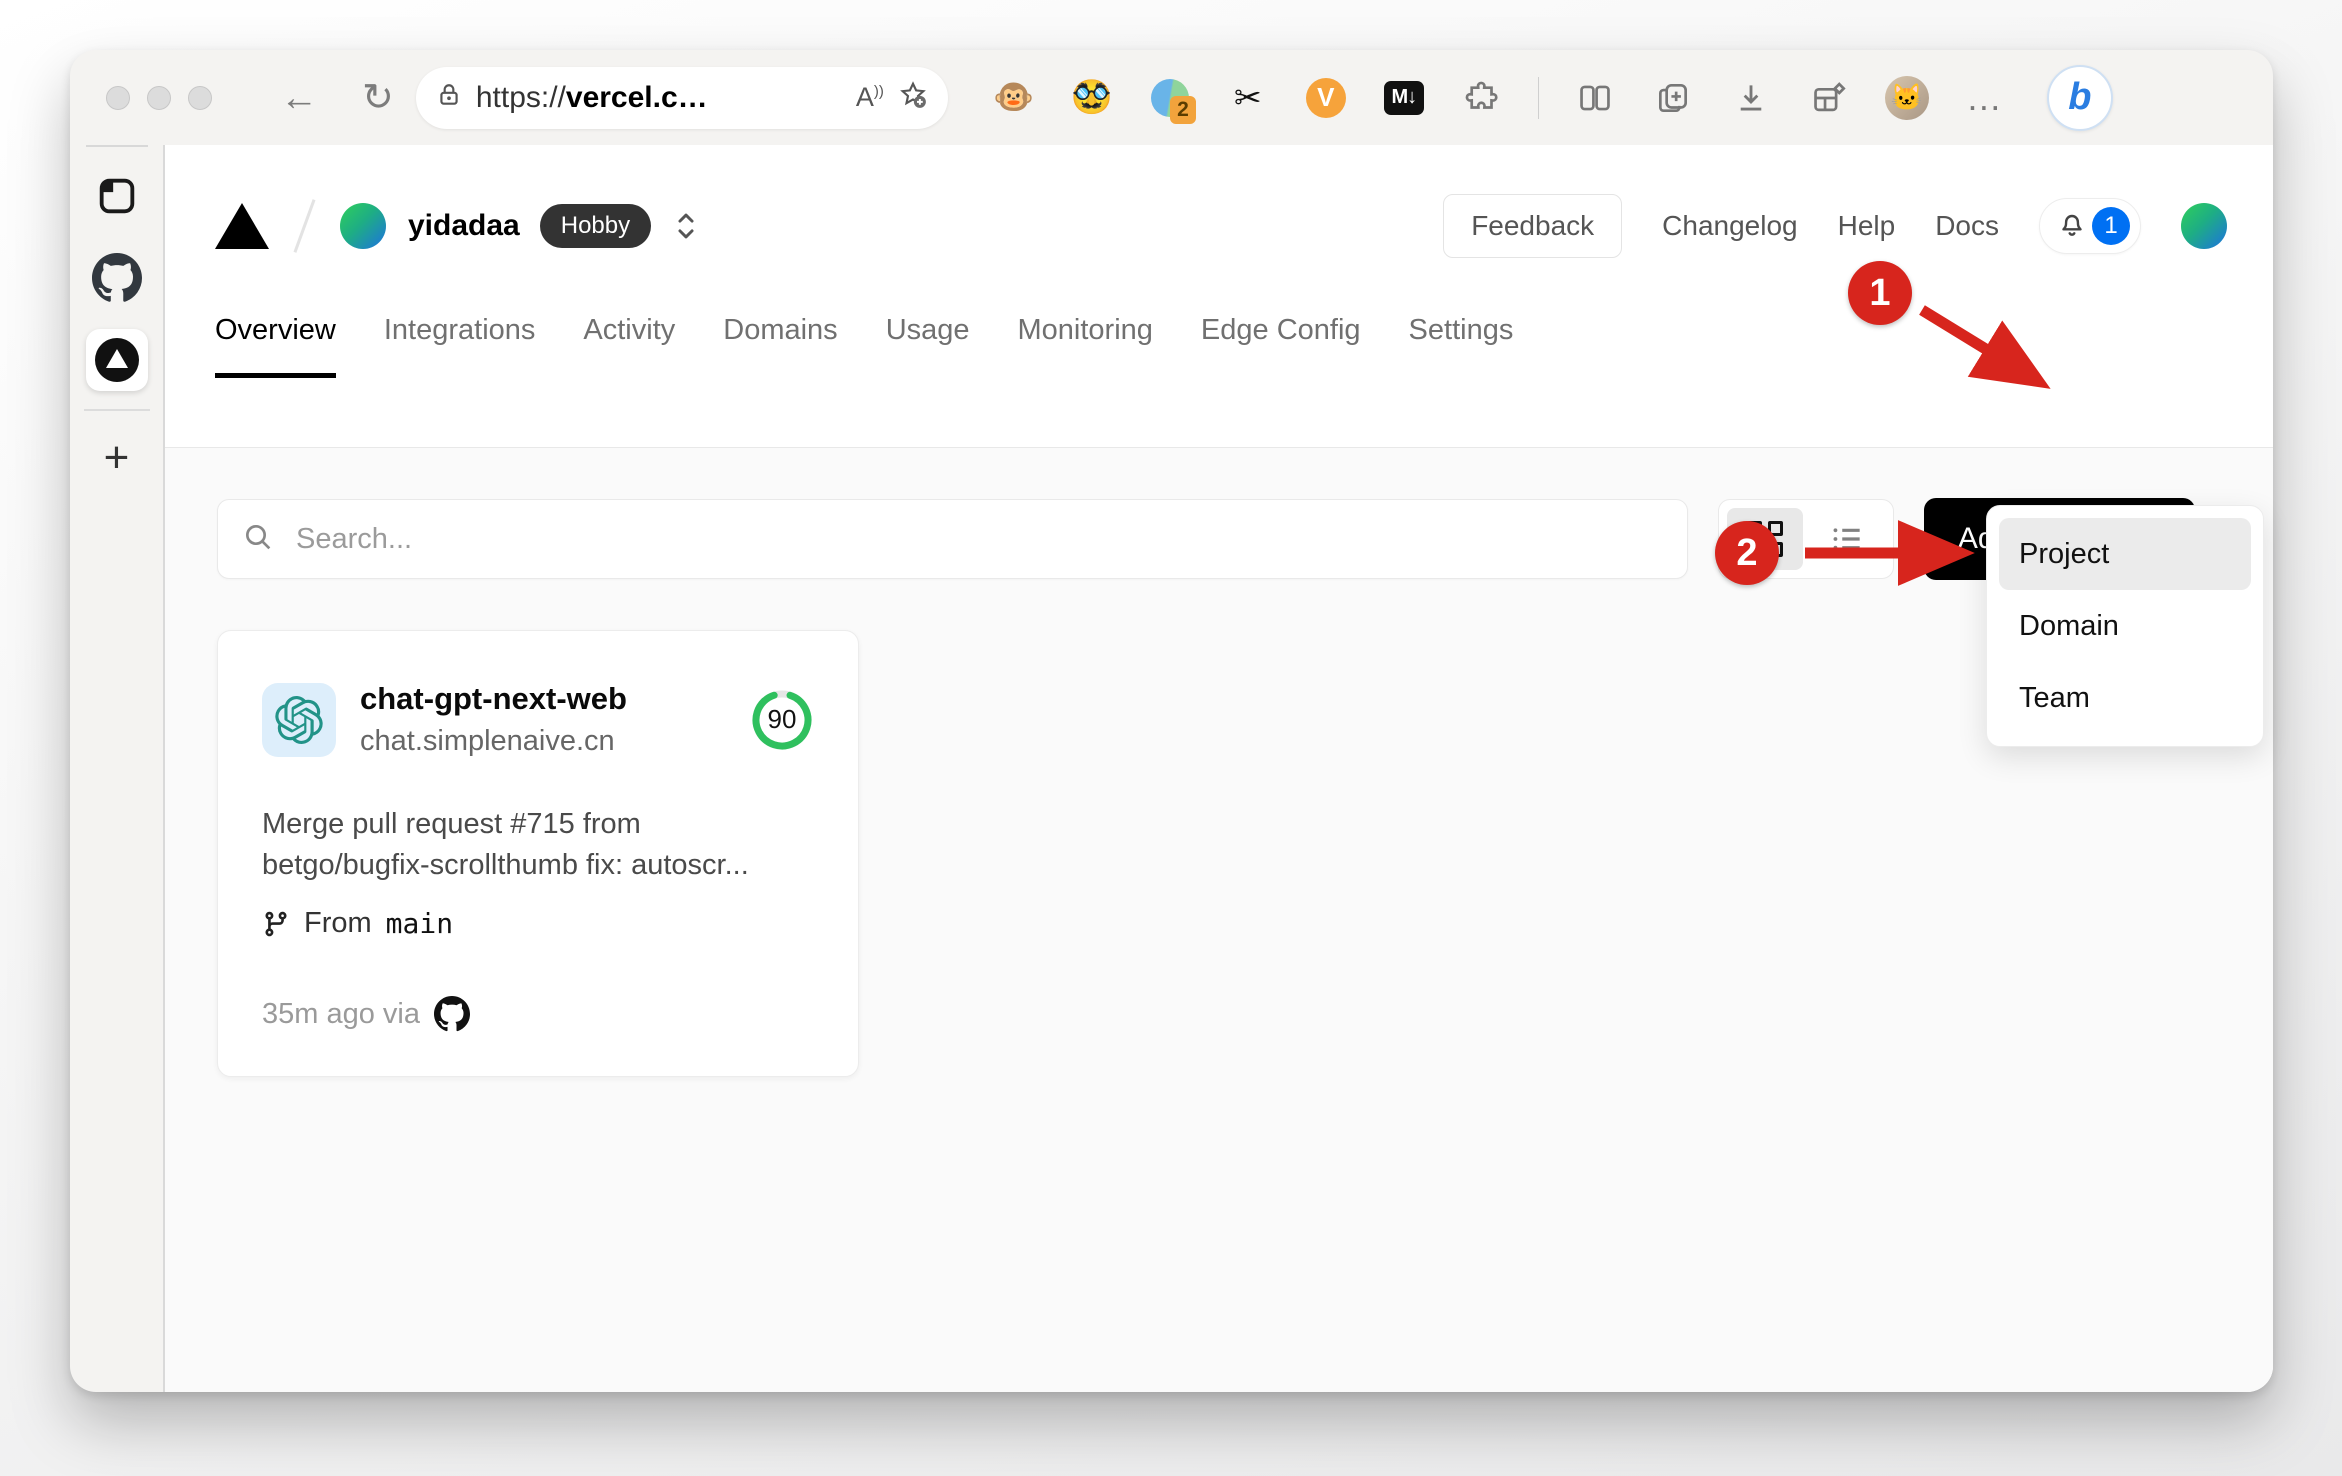  I want to click on deploy-meta: 35m ago via, so click(341, 1013).